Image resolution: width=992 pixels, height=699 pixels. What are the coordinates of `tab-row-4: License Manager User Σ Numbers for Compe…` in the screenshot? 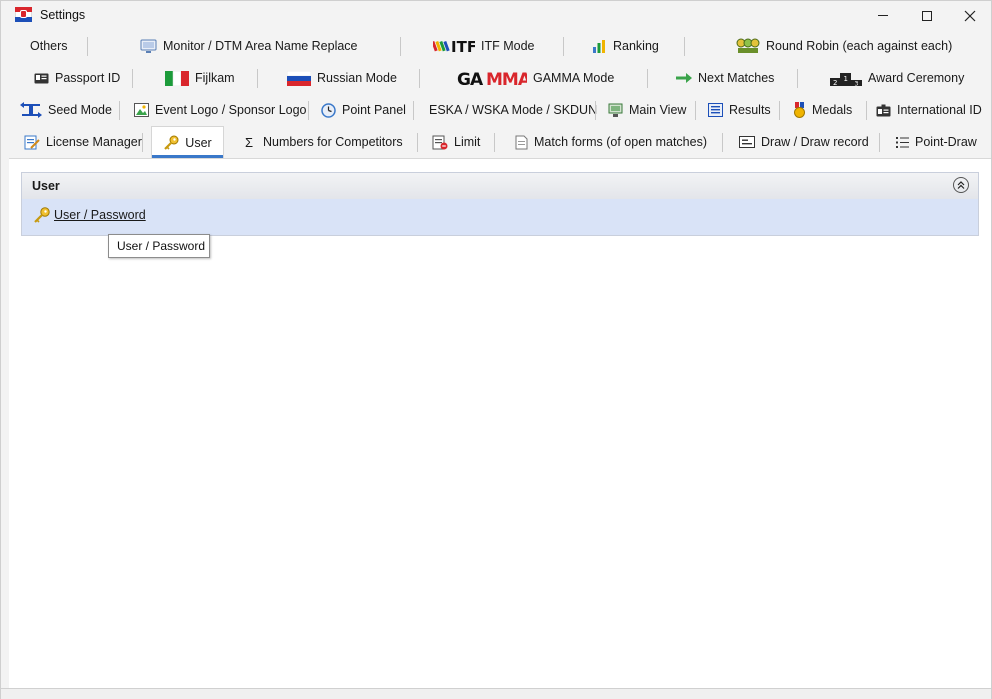 It's located at (500, 142).